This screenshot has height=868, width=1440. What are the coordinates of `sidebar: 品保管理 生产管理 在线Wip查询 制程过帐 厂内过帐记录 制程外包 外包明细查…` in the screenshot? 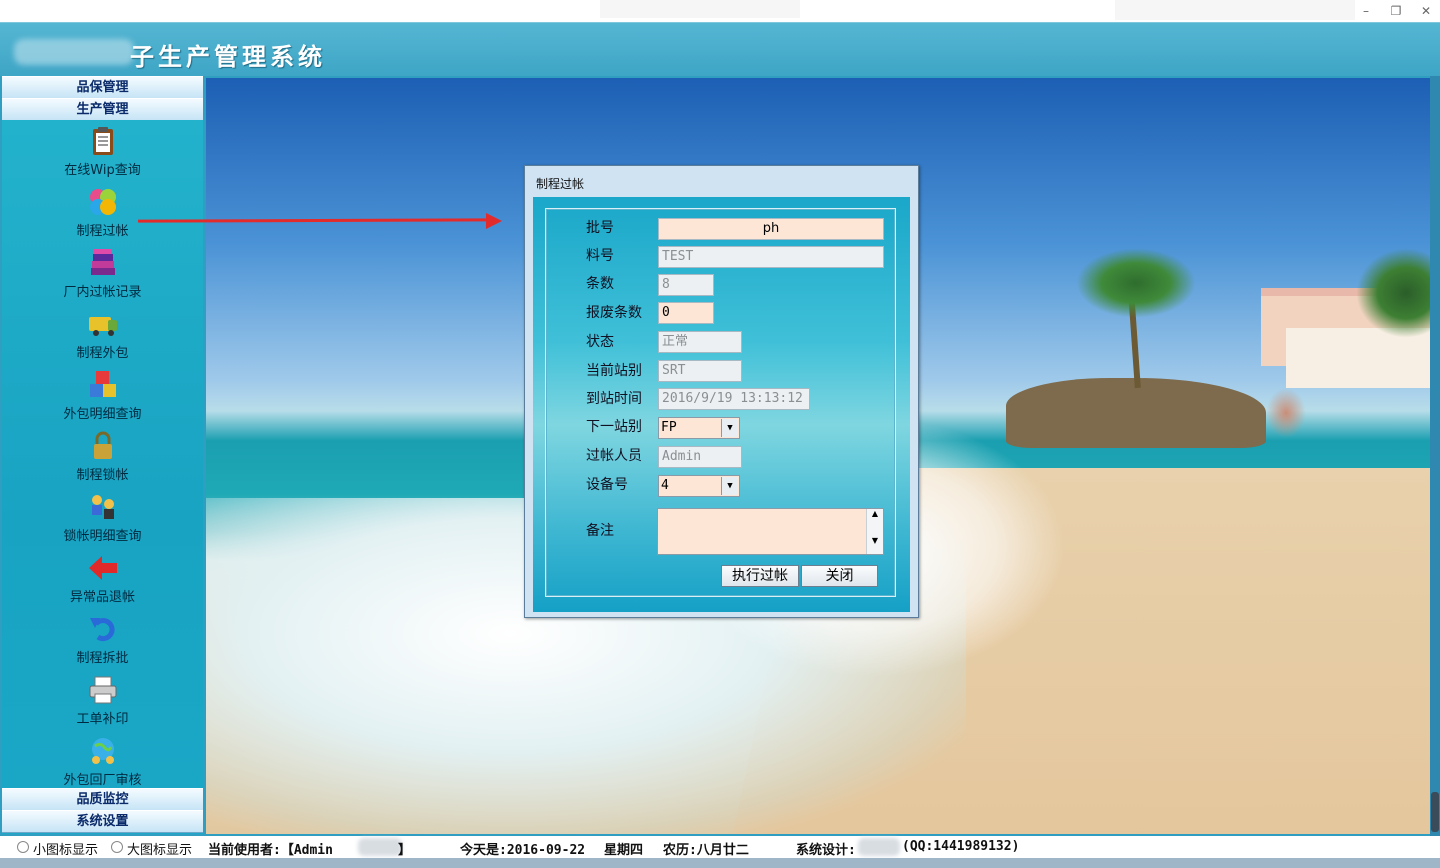 It's located at (102, 455).